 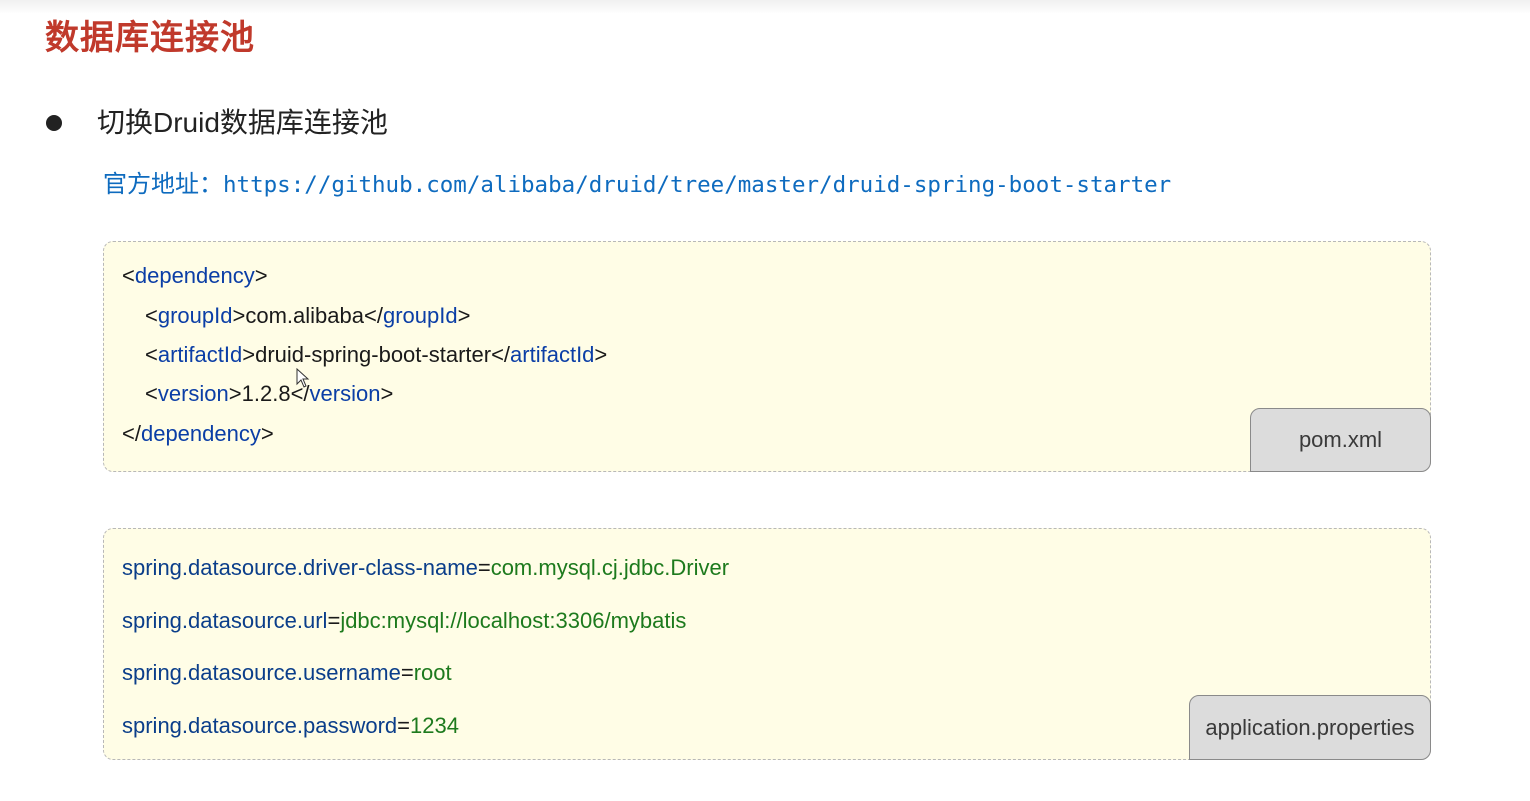 I want to click on property-key: spring.datasource.password, so click(x=260, y=725).